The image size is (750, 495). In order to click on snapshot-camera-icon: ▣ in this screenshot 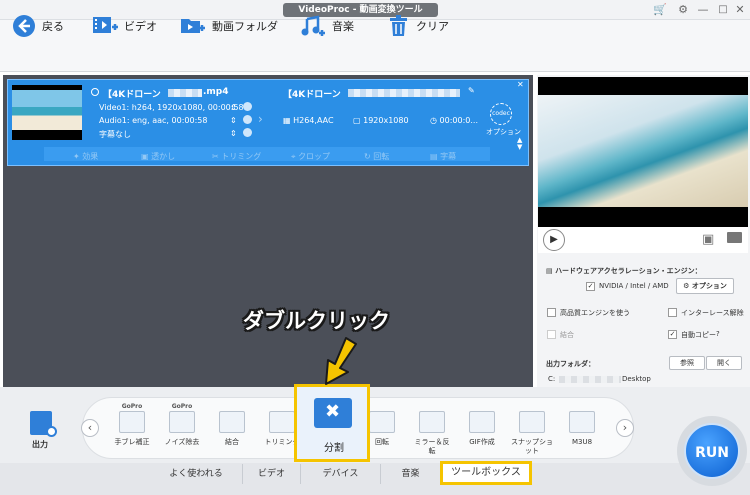, I will do `click(708, 239)`.